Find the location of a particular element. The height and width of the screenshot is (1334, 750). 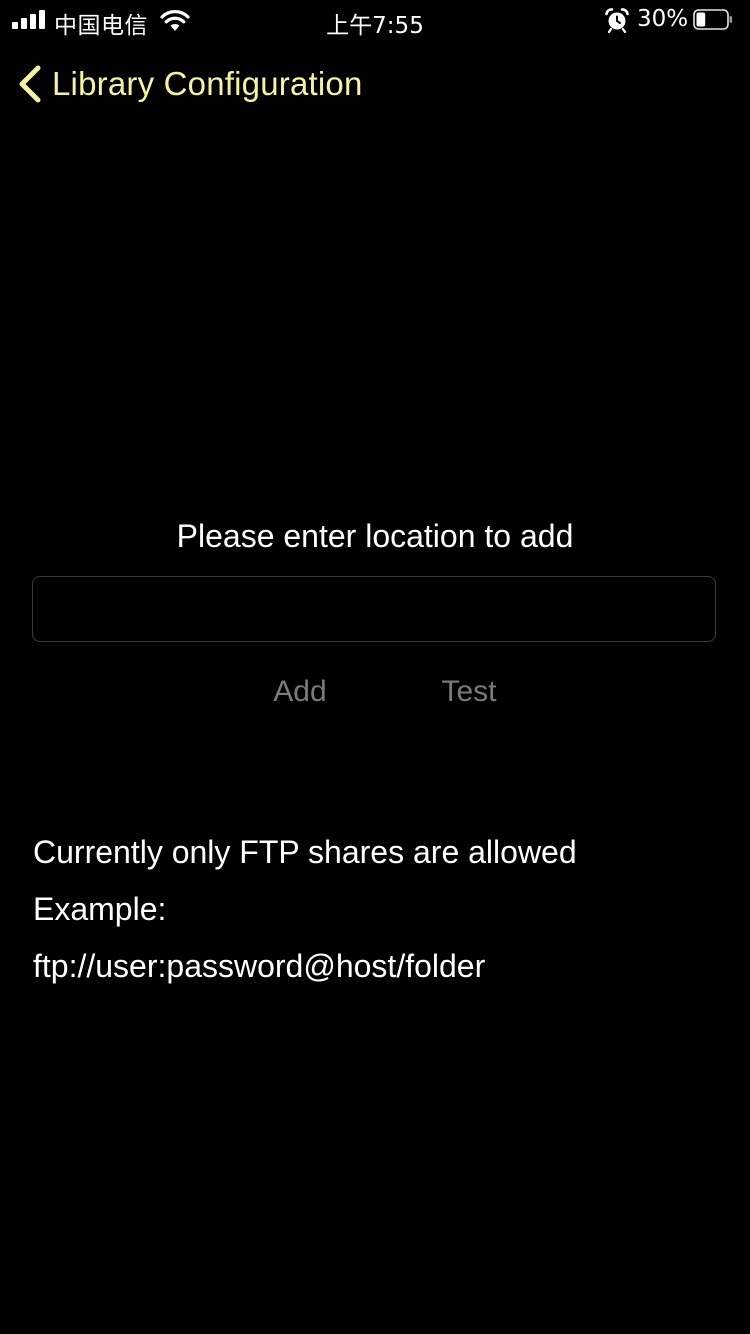

back-button: Library Configuration is located at coordinates (188, 84).